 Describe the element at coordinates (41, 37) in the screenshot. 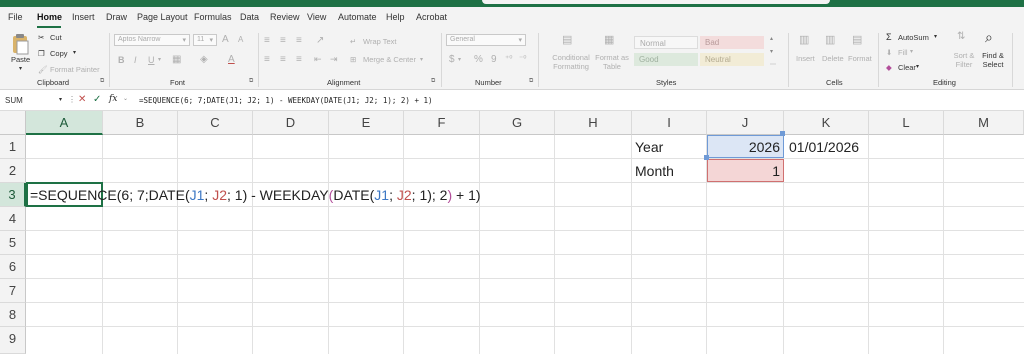

I see `scissors-icon: ✂` at that location.